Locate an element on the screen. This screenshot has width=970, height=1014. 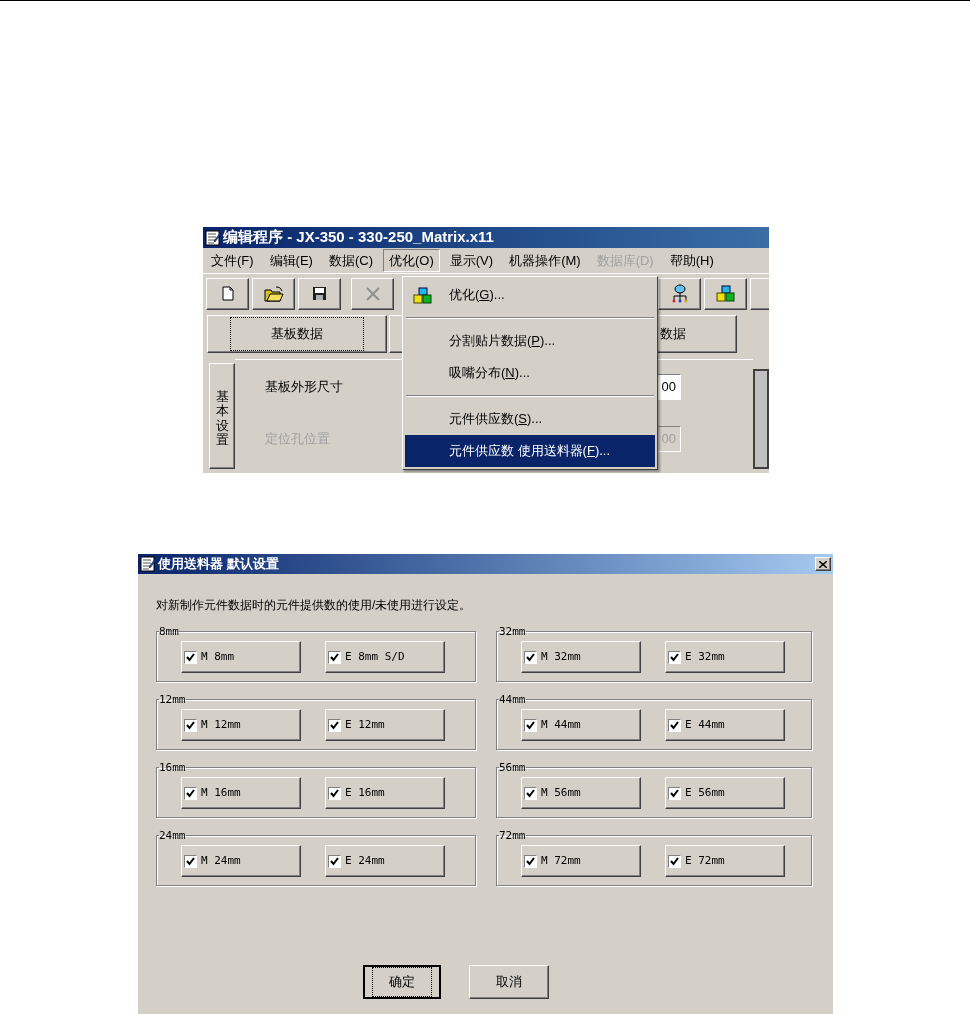
group-title: 44mm is located at coordinates (512, 699).